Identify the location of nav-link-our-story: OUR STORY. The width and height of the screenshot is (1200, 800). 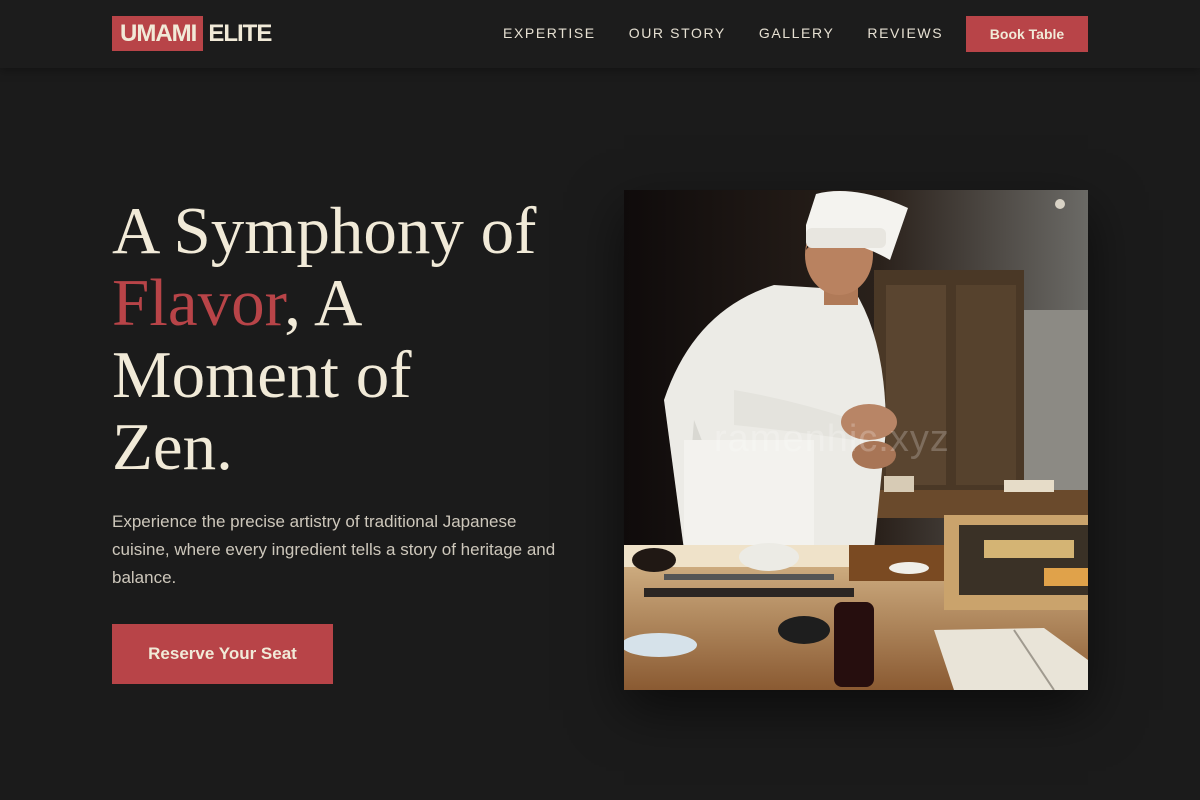
(677, 33).